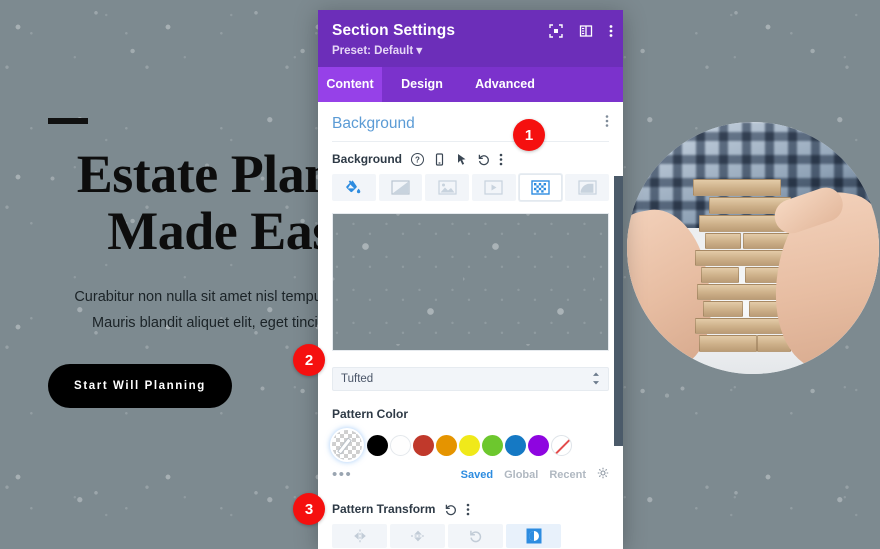  I want to click on pattern-preview, so click(470, 282).